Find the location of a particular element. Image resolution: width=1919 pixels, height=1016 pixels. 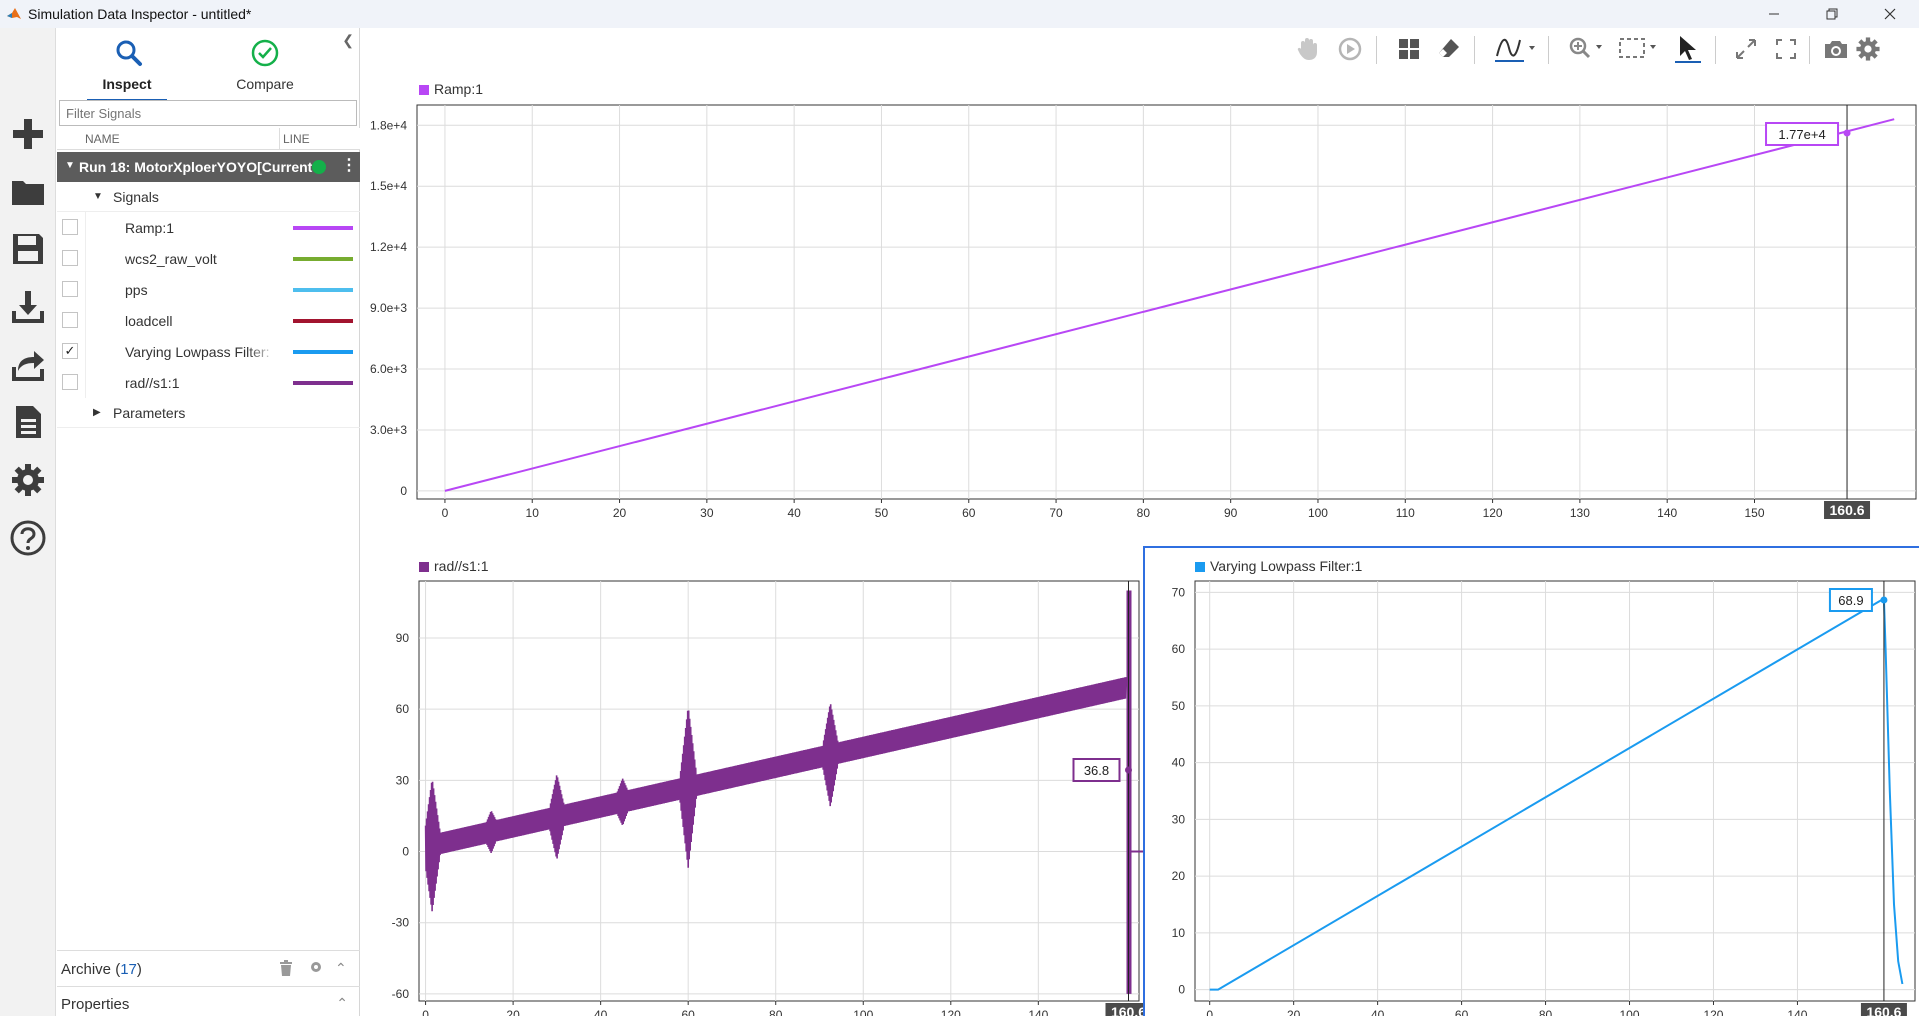

action-rail is located at coordinates (28, 522).